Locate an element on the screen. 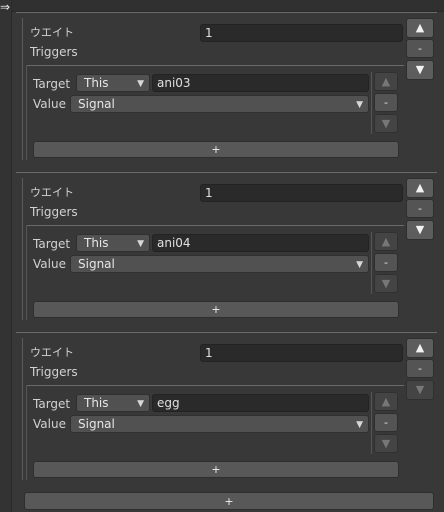 The width and height of the screenshot is (444, 512). add-element-button: + is located at coordinates (229, 501).